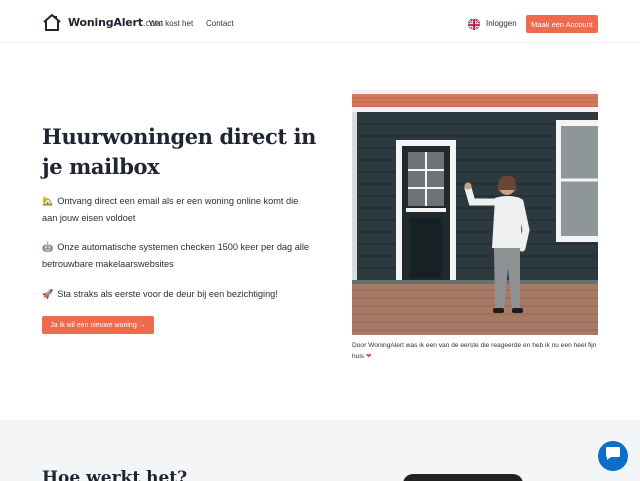 The image size is (640, 481). I want to click on heart-icon: ❤, so click(368, 356).